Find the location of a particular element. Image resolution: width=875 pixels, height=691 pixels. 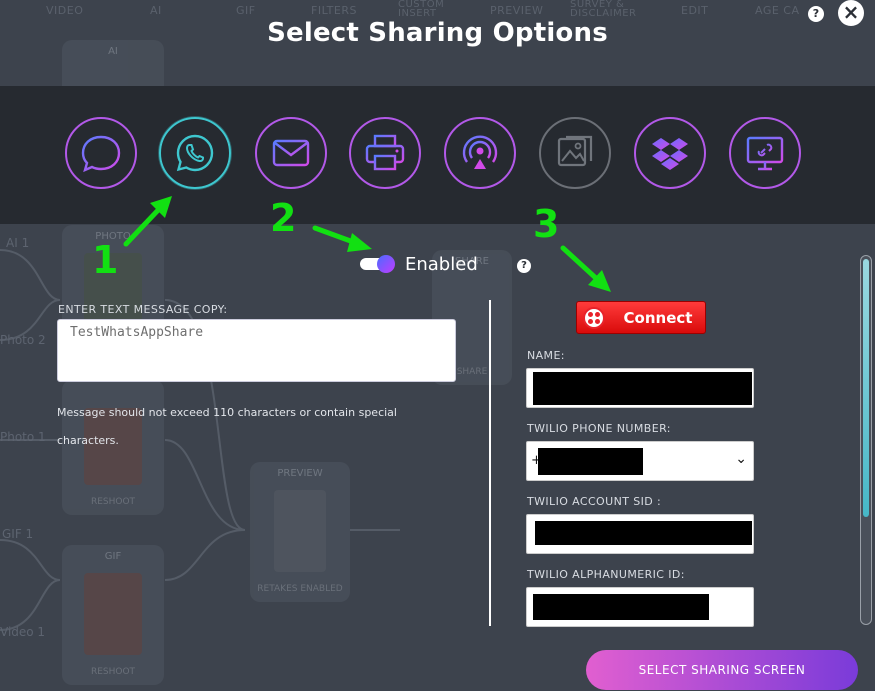

twilio-logo-icon is located at coordinates (594, 318).